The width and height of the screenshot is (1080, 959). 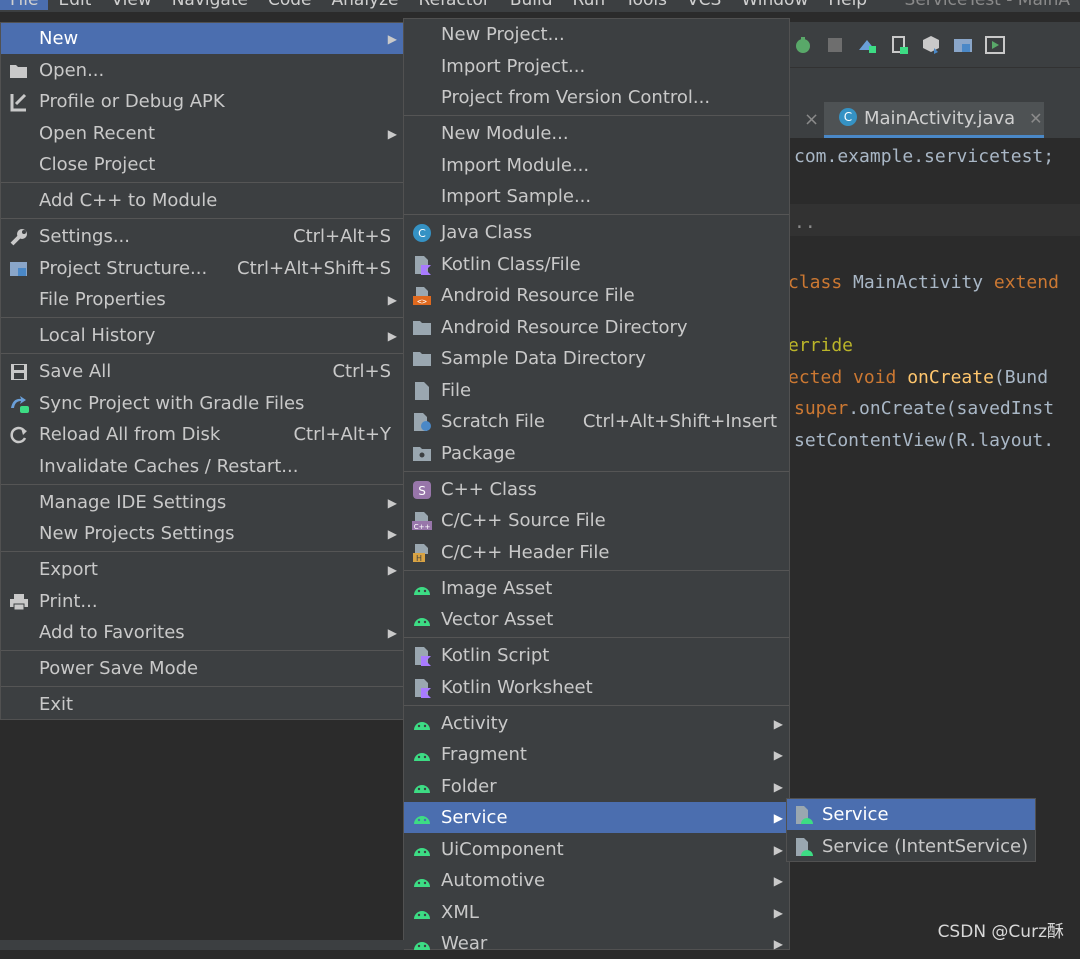 What do you see at coordinates (596, 655) in the screenshot?
I see `new-kotlin-script: Kotlin Script` at bounding box center [596, 655].